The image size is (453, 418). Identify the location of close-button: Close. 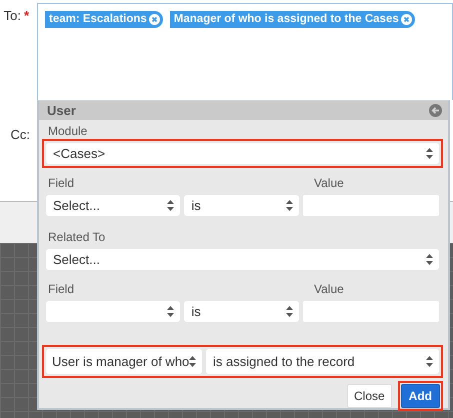
(369, 396).